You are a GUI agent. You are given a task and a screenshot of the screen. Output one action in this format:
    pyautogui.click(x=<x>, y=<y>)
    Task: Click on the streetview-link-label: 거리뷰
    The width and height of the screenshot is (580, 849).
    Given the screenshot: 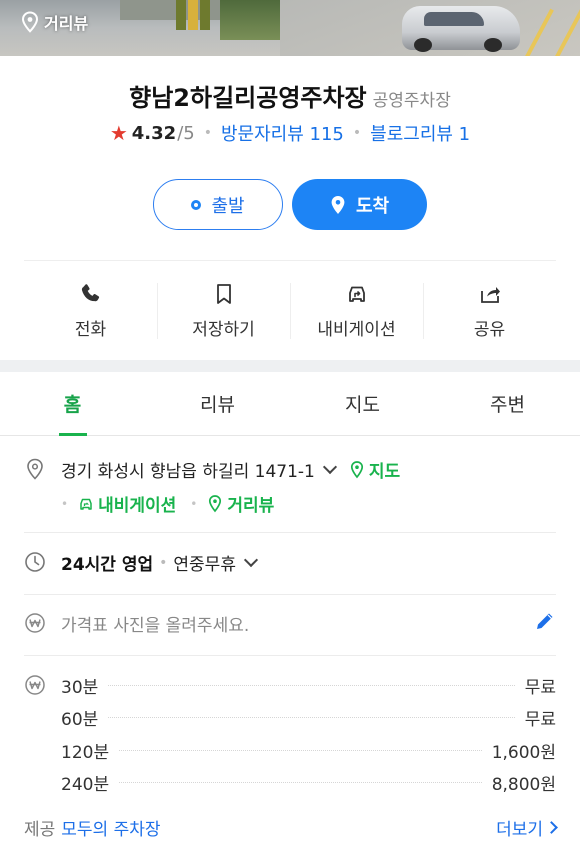 What is the action you would take?
    pyautogui.click(x=251, y=506)
    